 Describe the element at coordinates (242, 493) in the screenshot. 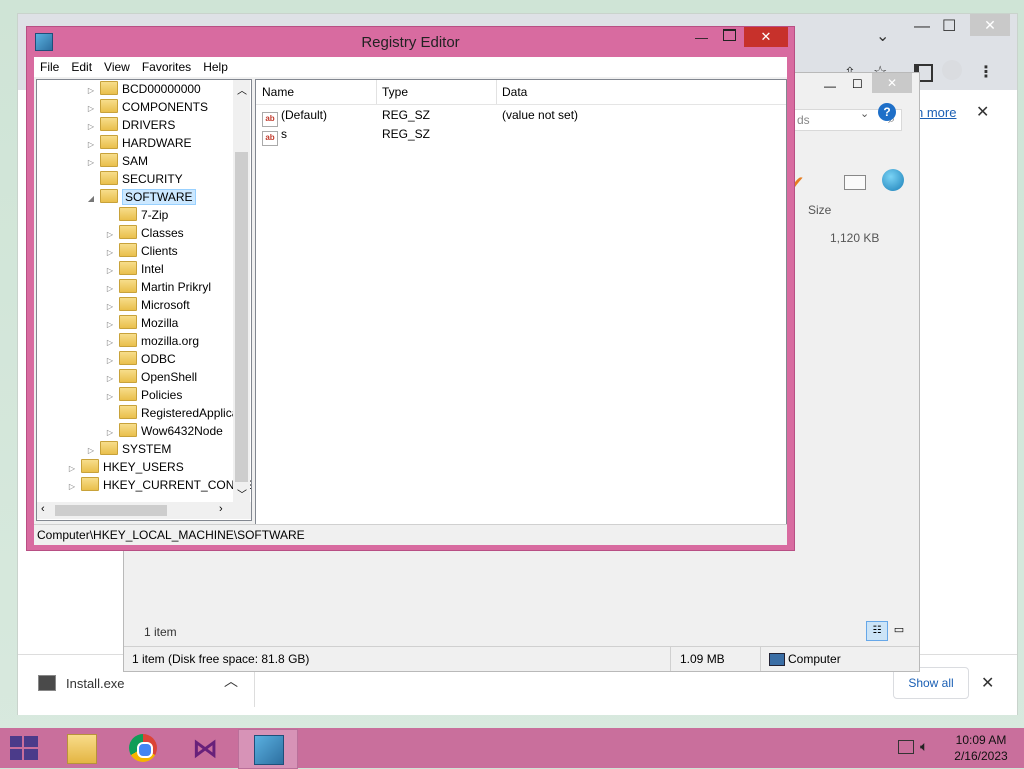

I see `scroll-down-icon: ﹀` at that location.